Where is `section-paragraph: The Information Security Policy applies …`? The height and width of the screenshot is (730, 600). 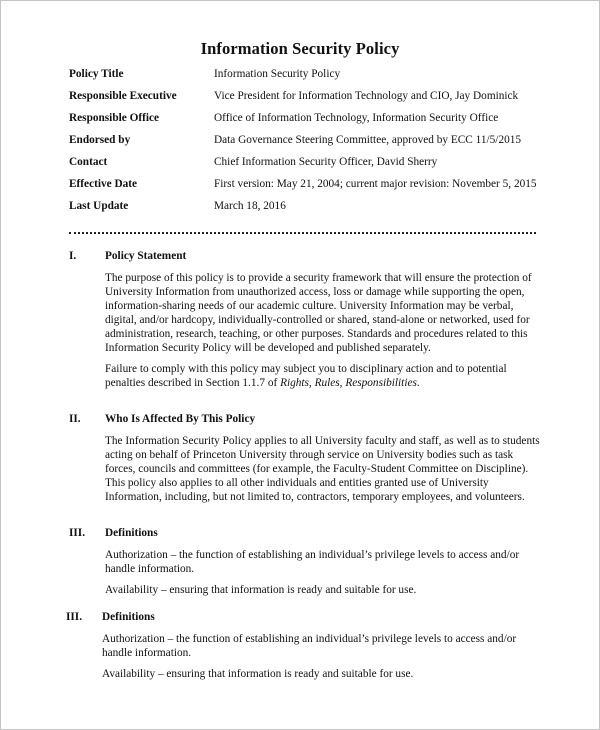
section-paragraph: The Information Security Policy applies … is located at coordinates (322, 469).